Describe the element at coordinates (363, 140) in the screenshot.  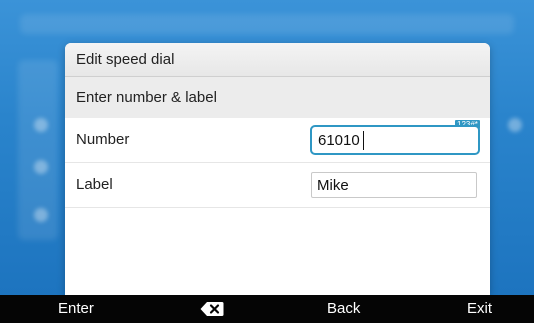
I see `text-caret` at that location.